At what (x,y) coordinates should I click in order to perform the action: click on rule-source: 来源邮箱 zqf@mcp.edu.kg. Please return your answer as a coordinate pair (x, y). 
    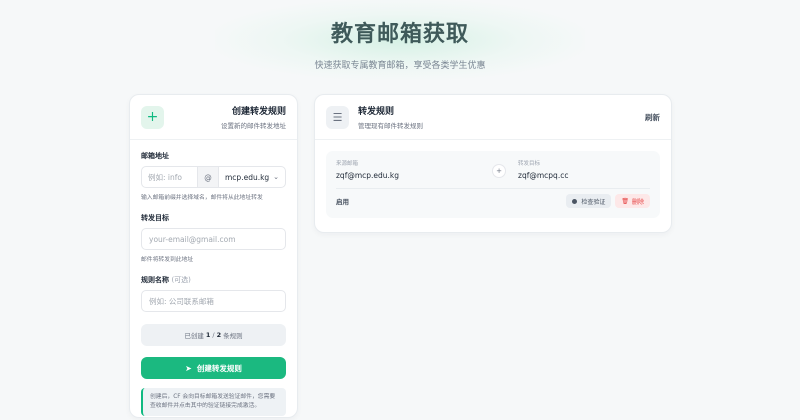
    Looking at the image, I should click on (367, 169).